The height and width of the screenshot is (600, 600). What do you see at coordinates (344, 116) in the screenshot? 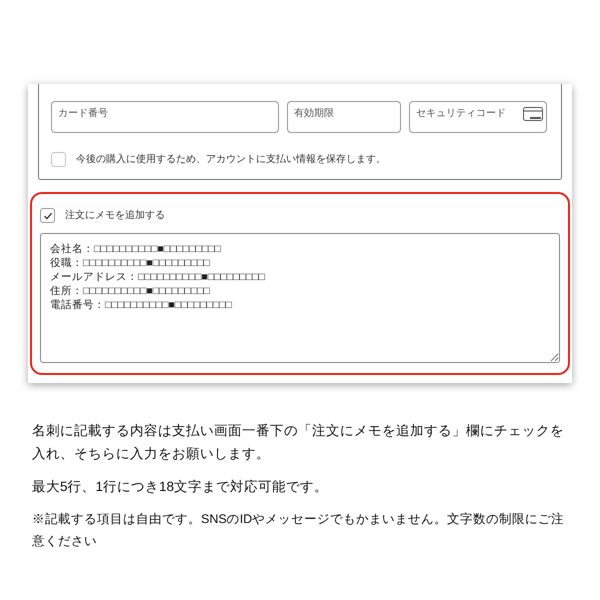
I see `input-field: 有効期限` at bounding box center [344, 116].